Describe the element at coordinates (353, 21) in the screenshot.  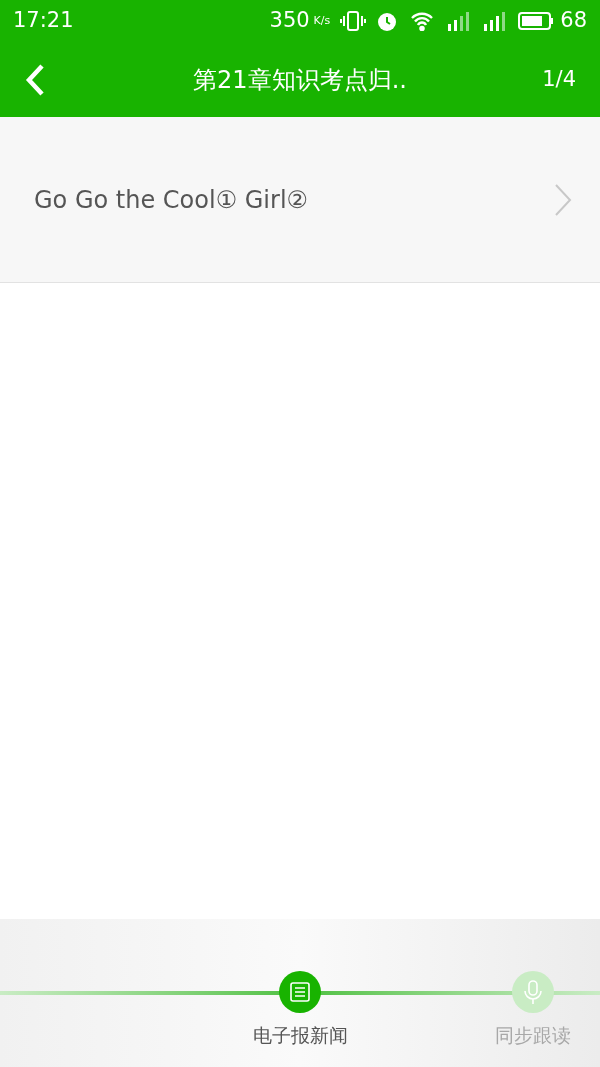
I see `vibrate-icon` at that location.